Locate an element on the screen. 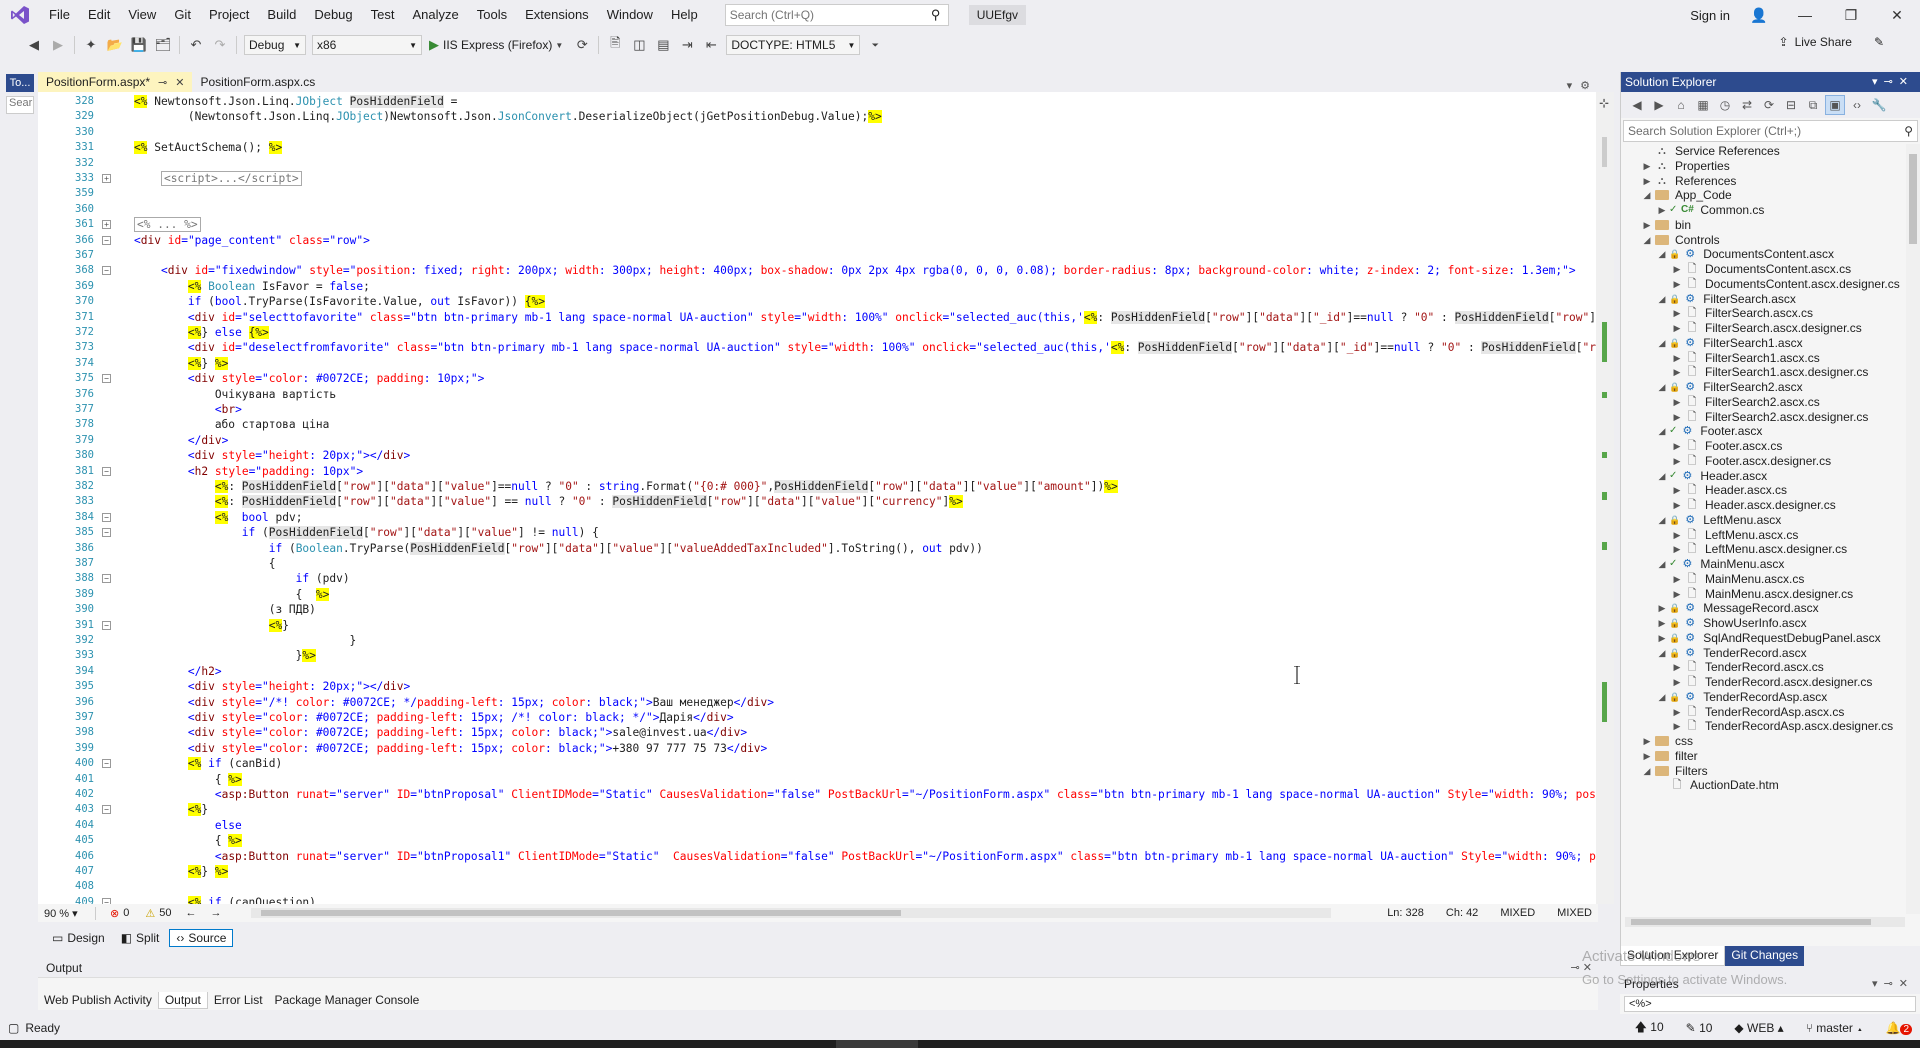 This screenshot has height=1048, width=1920. tab-split: ◧ Split is located at coordinates (140, 938).